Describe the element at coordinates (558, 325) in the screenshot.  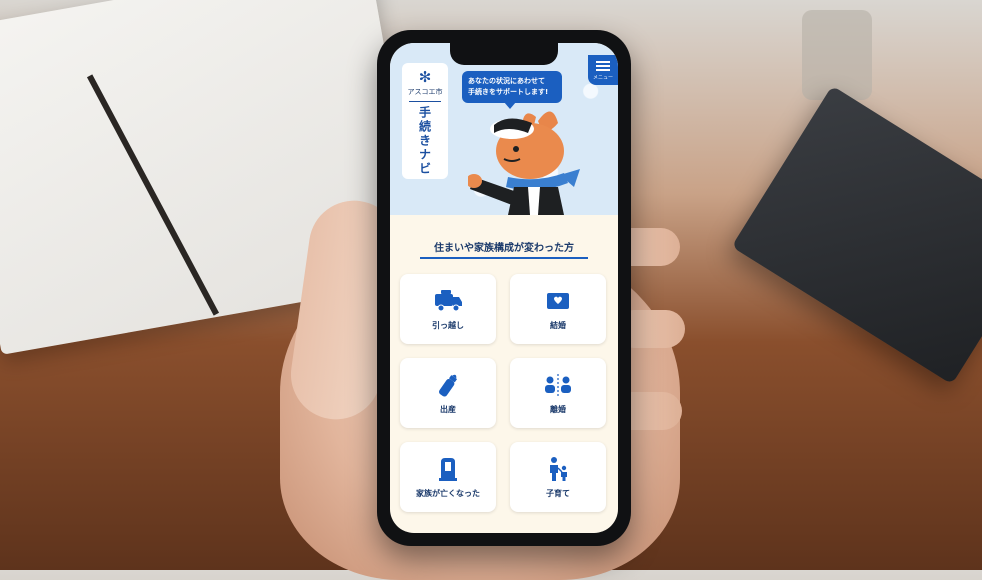
I see `tile-label-marriage: 結婚` at that location.